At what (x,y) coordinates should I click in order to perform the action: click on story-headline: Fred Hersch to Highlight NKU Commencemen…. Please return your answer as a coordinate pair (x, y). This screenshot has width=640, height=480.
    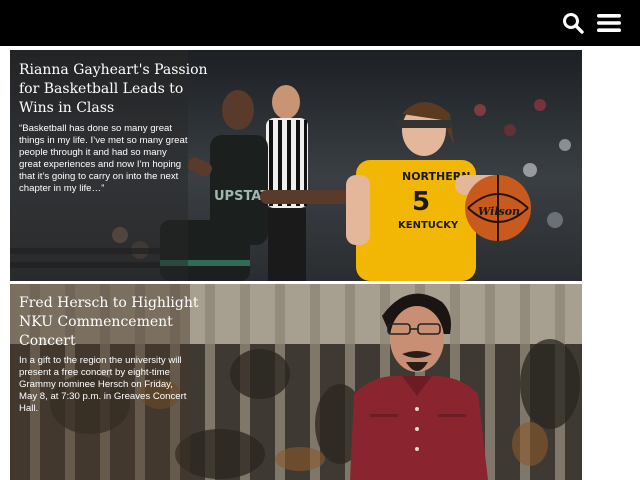
    Looking at the image, I should click on (117, 322).